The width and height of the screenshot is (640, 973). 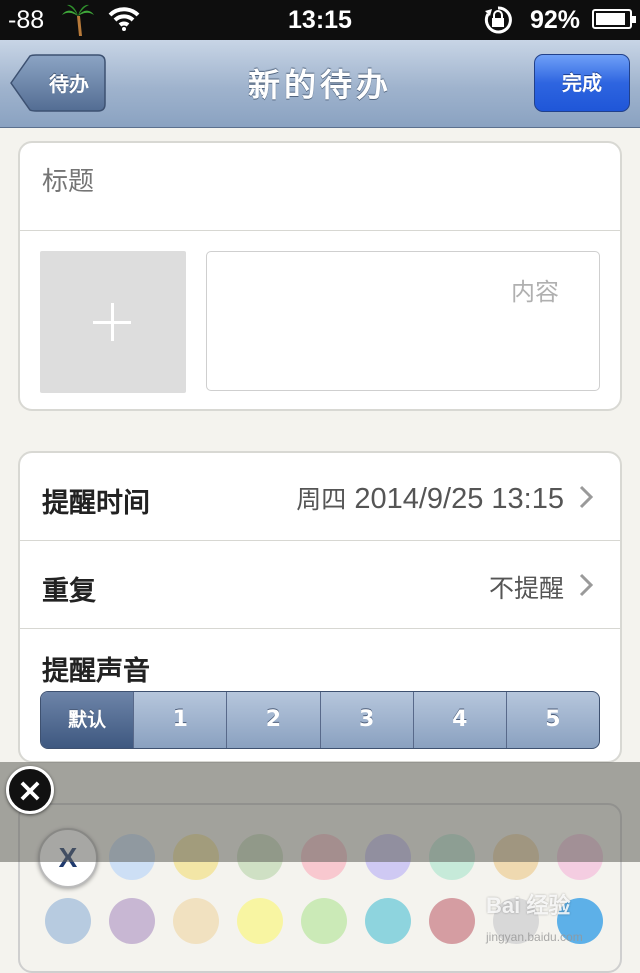 What do you see at coordinates (69, 591) in the screenshot?
I see `repeat-label: 重复` at bounding box center [69, 591].